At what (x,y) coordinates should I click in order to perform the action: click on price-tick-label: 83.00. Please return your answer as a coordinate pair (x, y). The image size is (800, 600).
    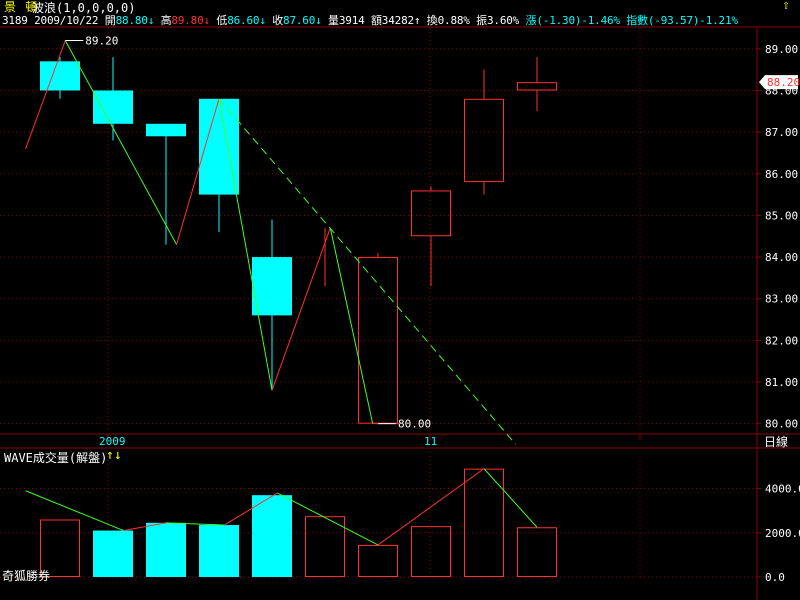
    Looking at the image, I should click on (781, 299).